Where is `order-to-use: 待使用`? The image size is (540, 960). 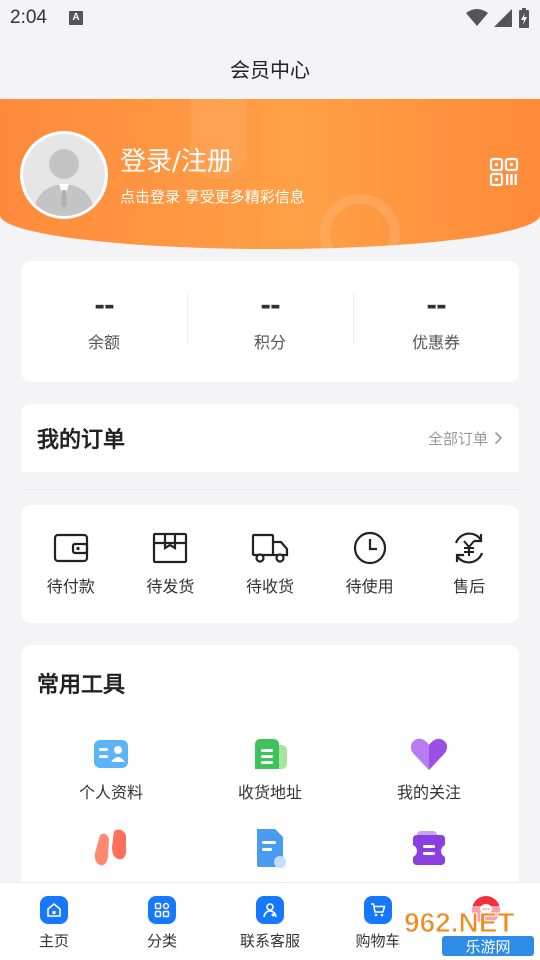 order-to-use: 待使用 is located at coordinates (370, 564).